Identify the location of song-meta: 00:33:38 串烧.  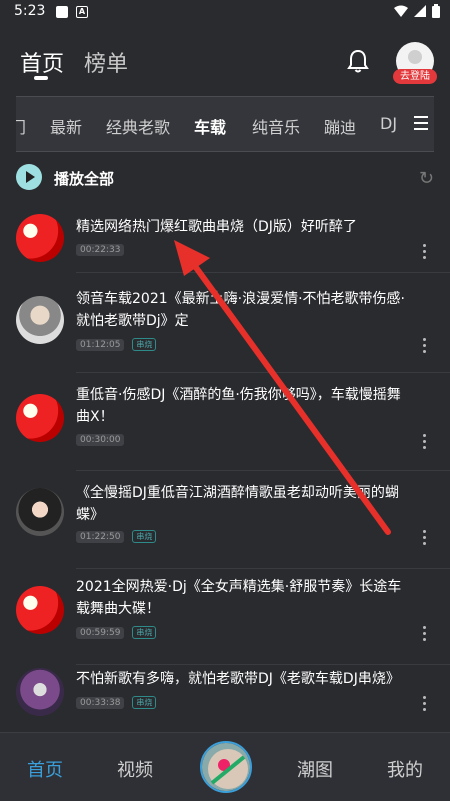
(116, 702).